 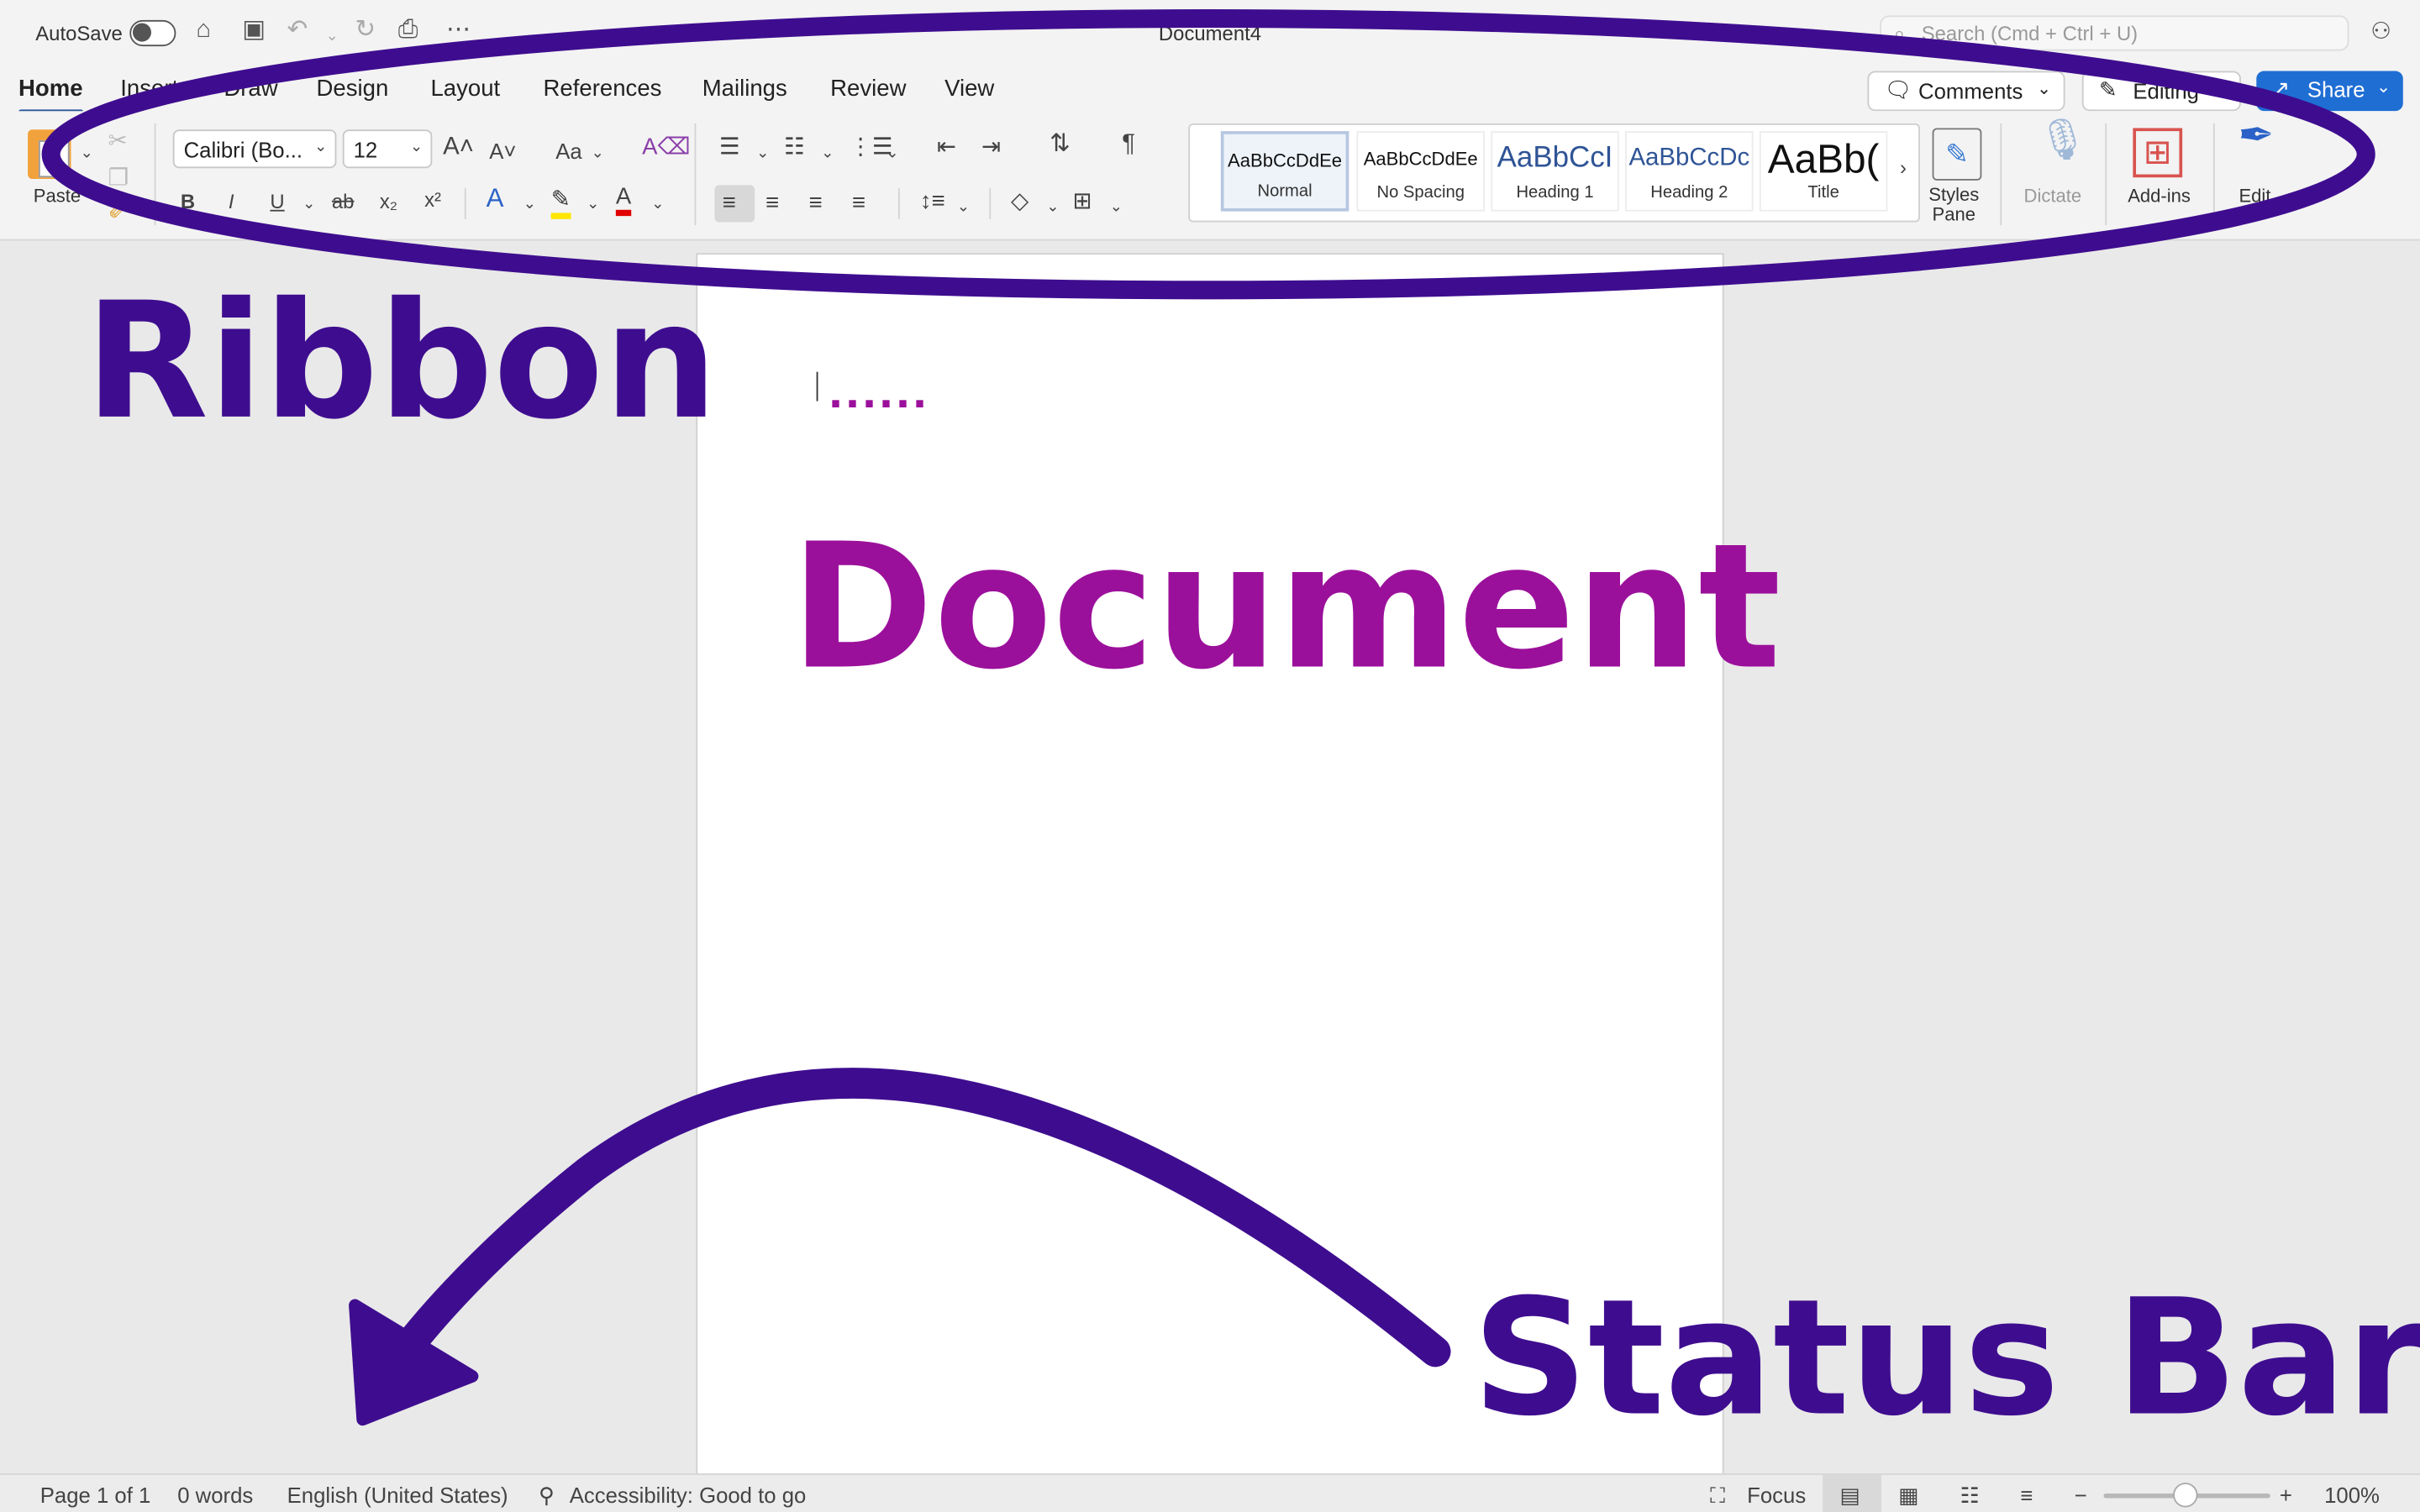 I want to click on ribbon-annotation-label: Ribbon, so click(x=401, y=360).